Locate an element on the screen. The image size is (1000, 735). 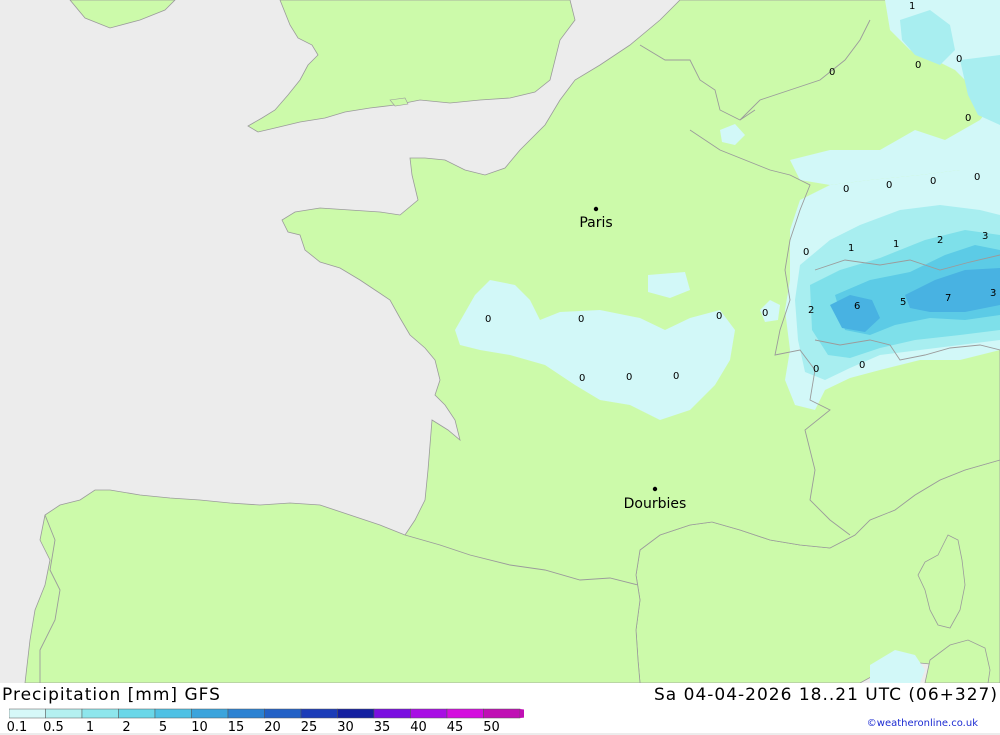
value-label: 7 is located at coordinates (948, 298).